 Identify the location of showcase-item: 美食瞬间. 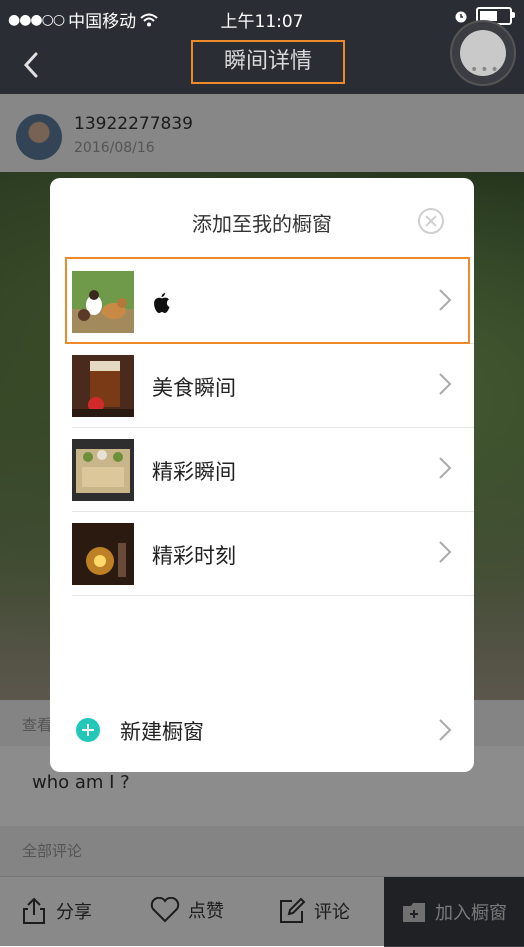
(273, 386).